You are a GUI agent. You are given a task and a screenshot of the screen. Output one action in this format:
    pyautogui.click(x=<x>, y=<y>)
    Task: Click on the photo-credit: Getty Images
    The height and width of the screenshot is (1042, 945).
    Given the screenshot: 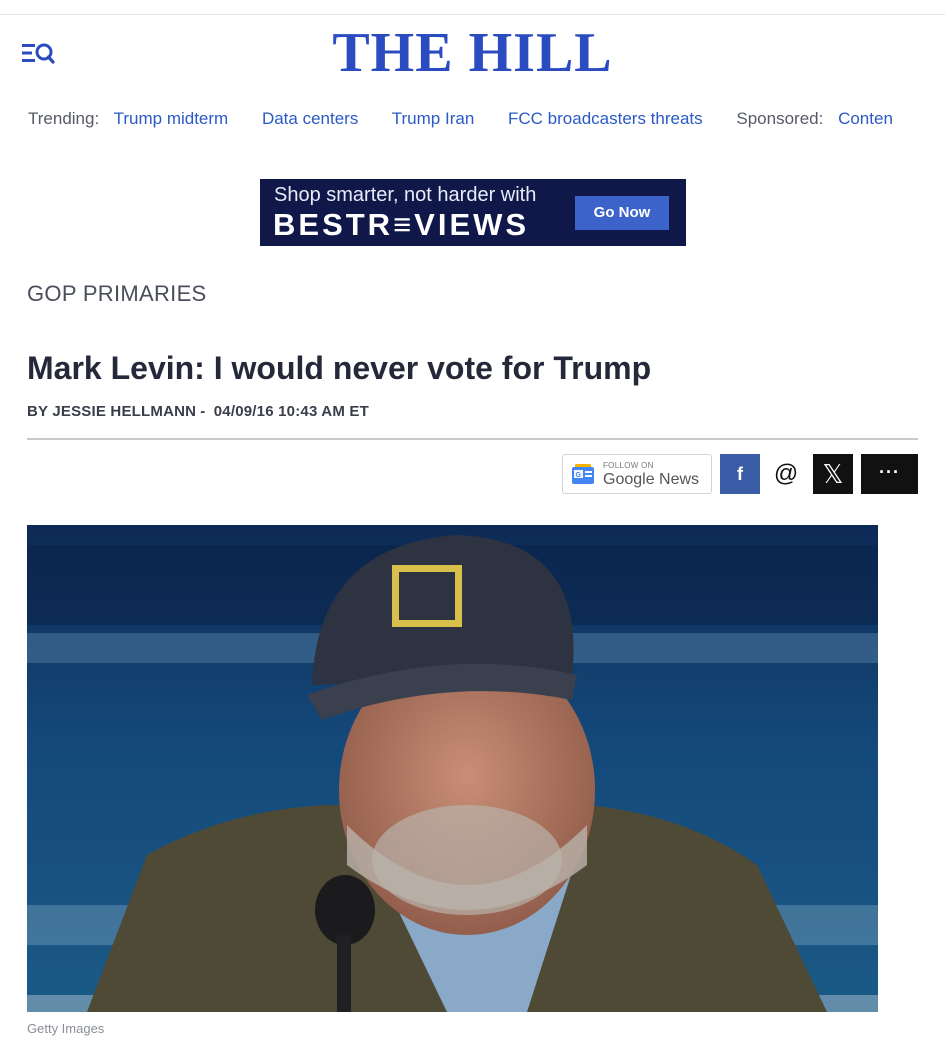 What is the action you would take?
    pyautogui.click(x=66, y=1028)
    